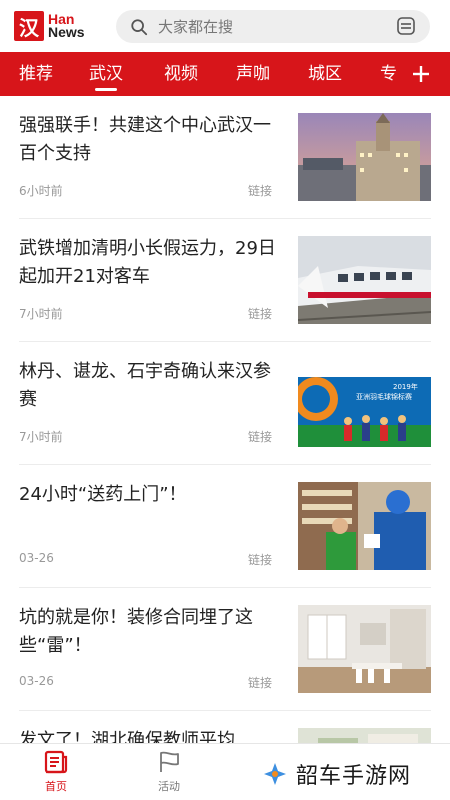 This screenshot has height=800, width=450. I want to click on article-title: 24小时“送药上门”！, so click(103, 494).